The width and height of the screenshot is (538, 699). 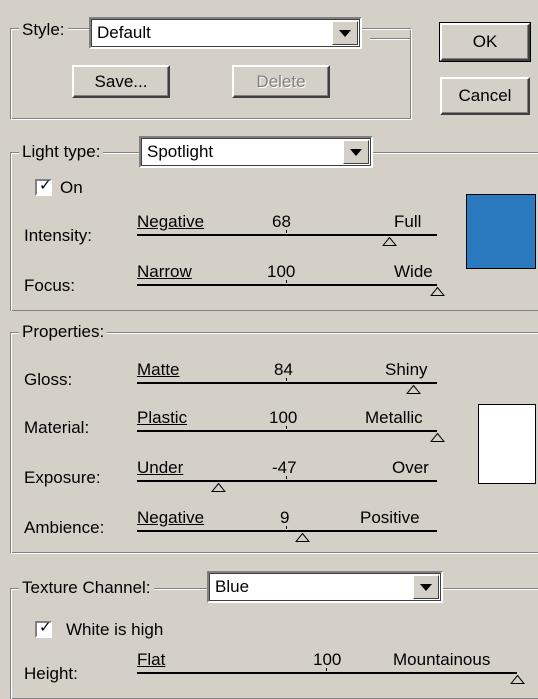 I want to click on delete-button: Delete, so click(x=281, y=81).